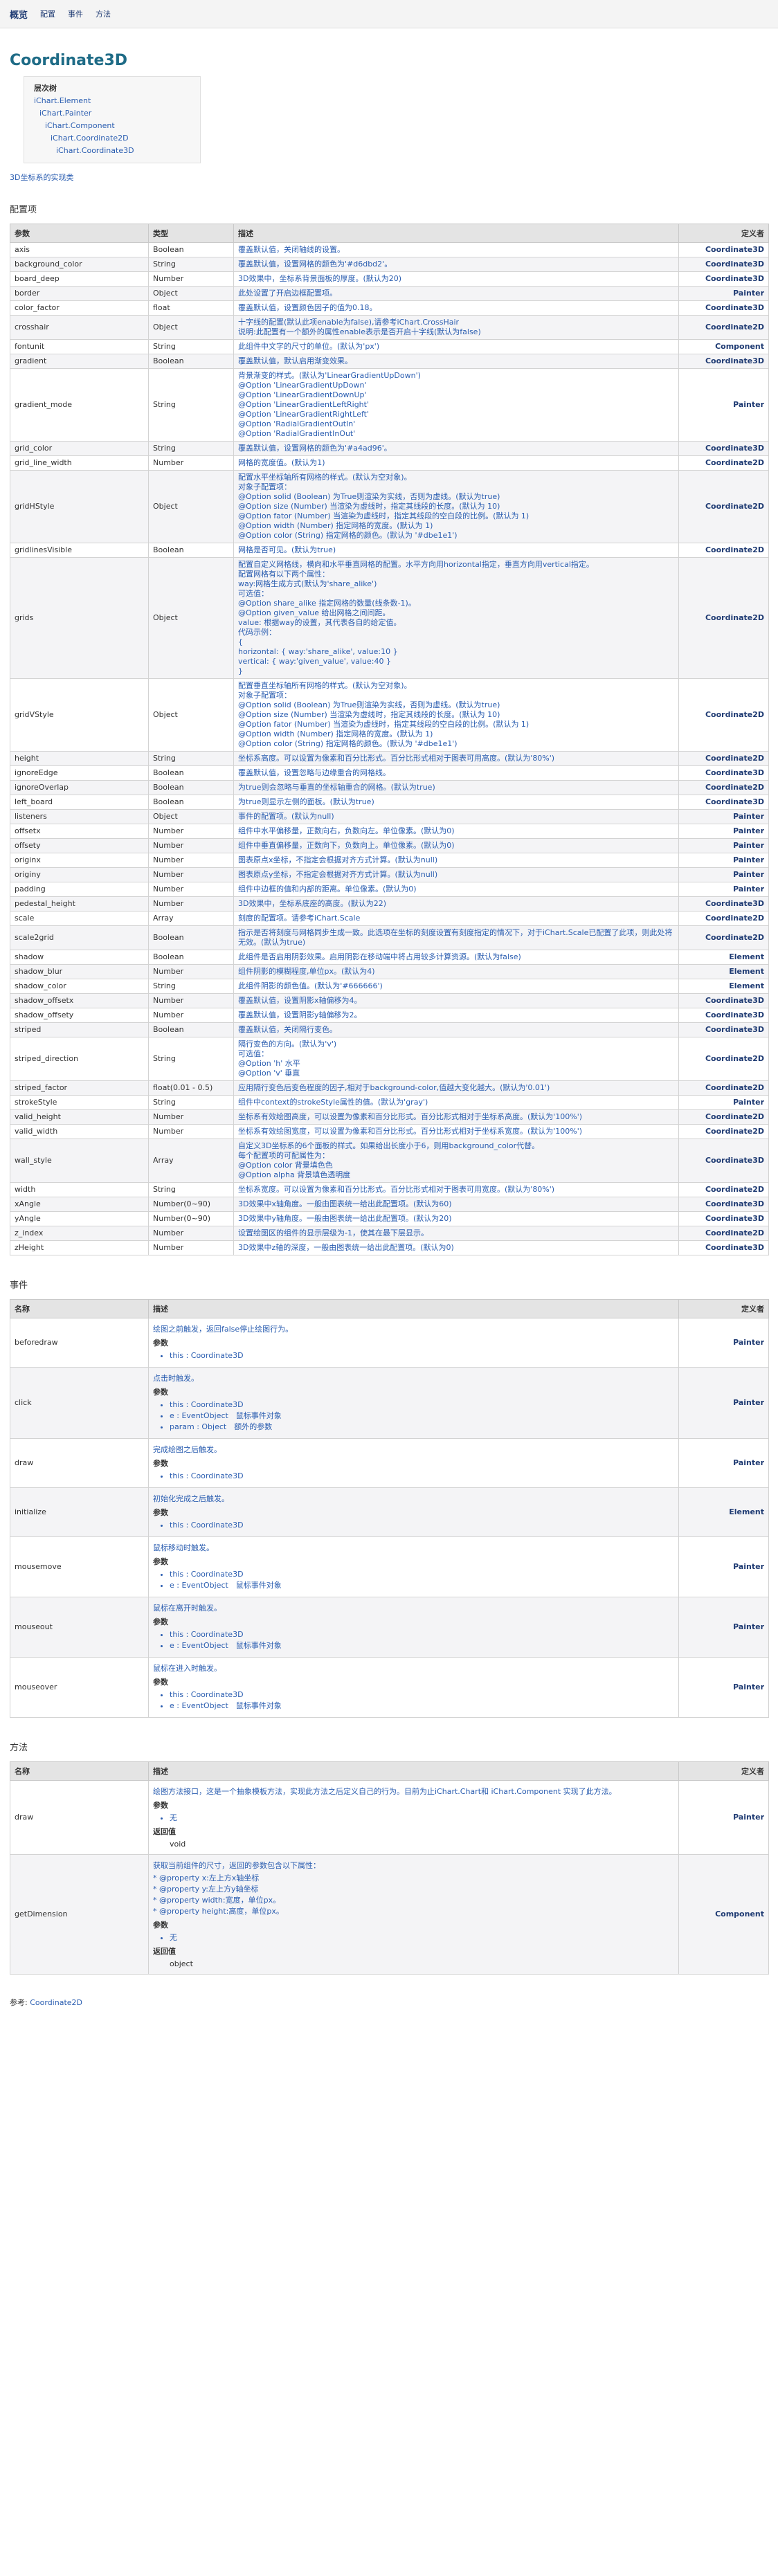 This screenshot has width=778, height=2576. I want to click on config-col-owner: 定义者, so click(724, 233).